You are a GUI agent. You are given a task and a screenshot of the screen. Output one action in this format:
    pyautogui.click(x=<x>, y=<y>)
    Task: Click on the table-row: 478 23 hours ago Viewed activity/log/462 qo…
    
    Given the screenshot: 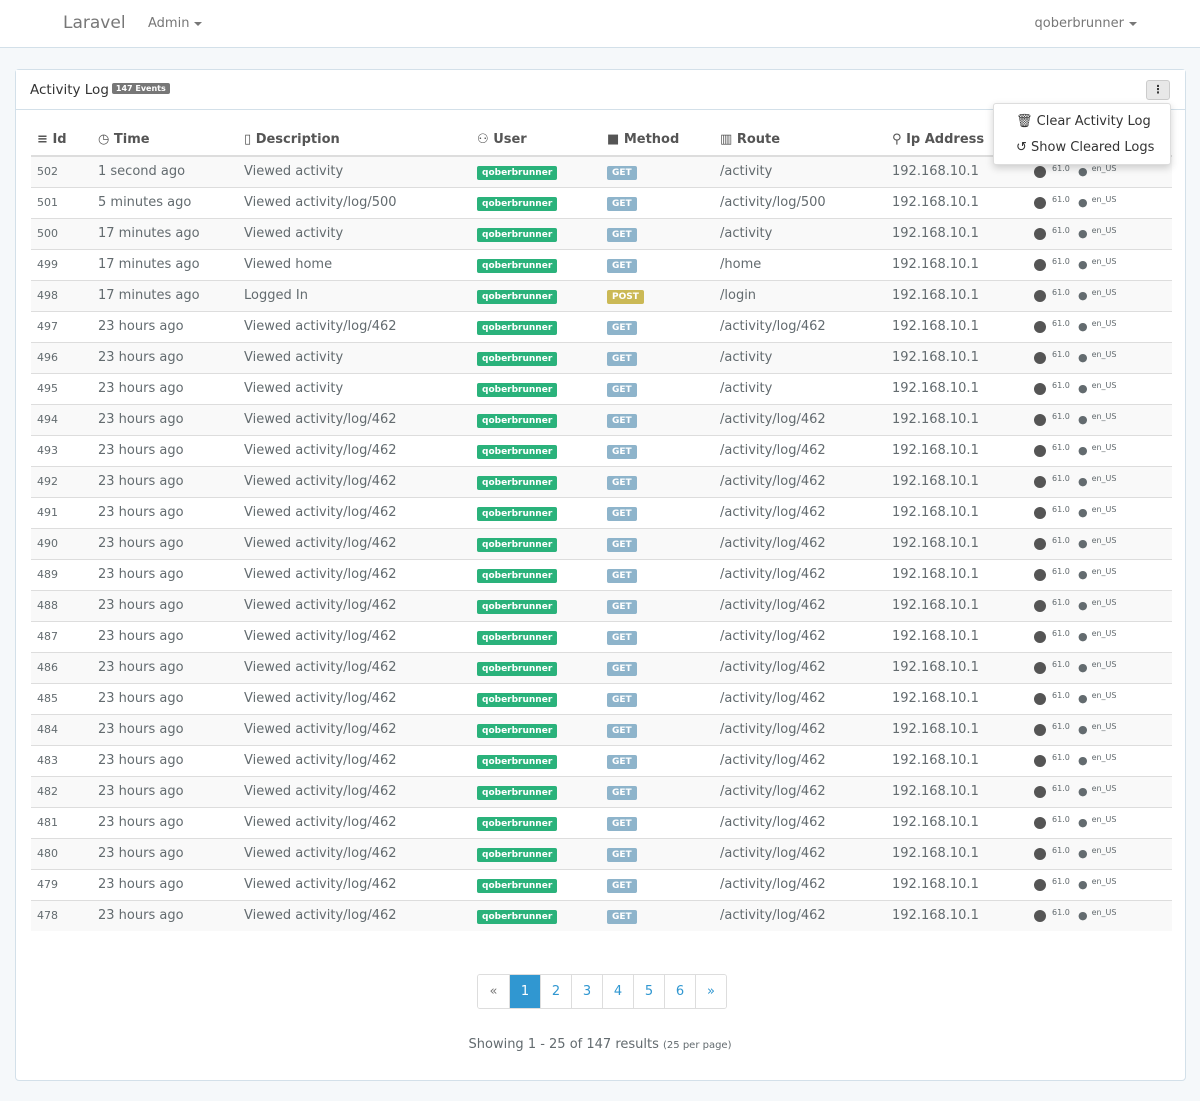 What is the action you would take?
    pyautogui.click(x=601, y=915)
    